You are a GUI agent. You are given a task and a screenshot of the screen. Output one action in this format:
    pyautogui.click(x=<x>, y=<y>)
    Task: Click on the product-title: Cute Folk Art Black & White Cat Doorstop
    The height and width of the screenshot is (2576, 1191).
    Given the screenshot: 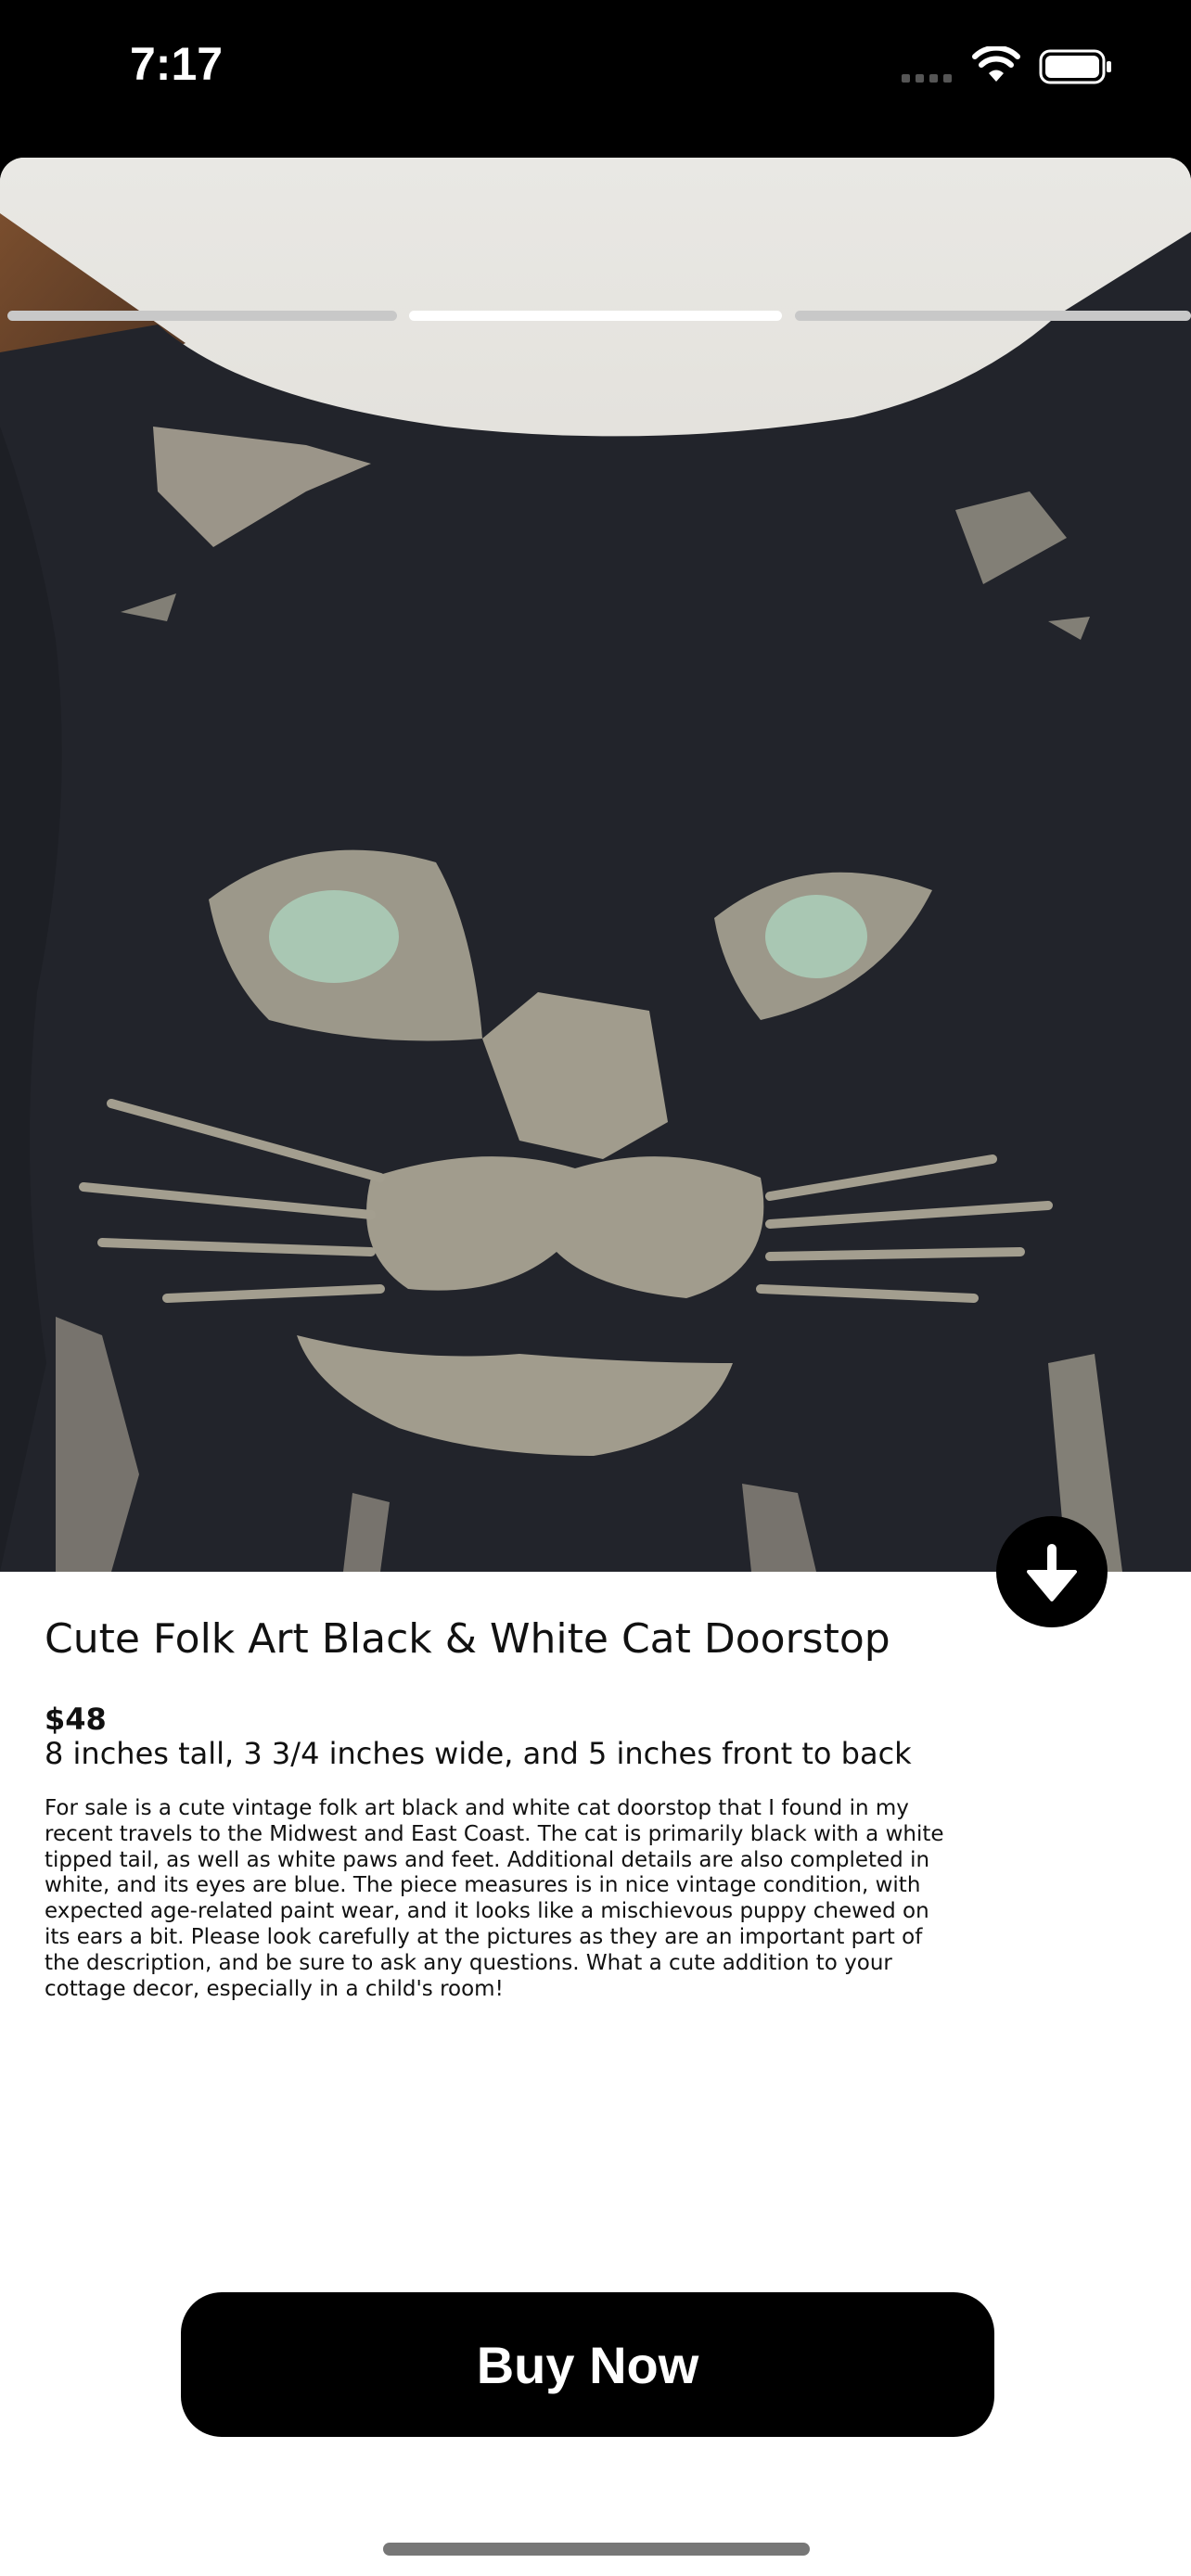 What is the action you would take?
    pyautogui.click(x=467, y=1639)
    